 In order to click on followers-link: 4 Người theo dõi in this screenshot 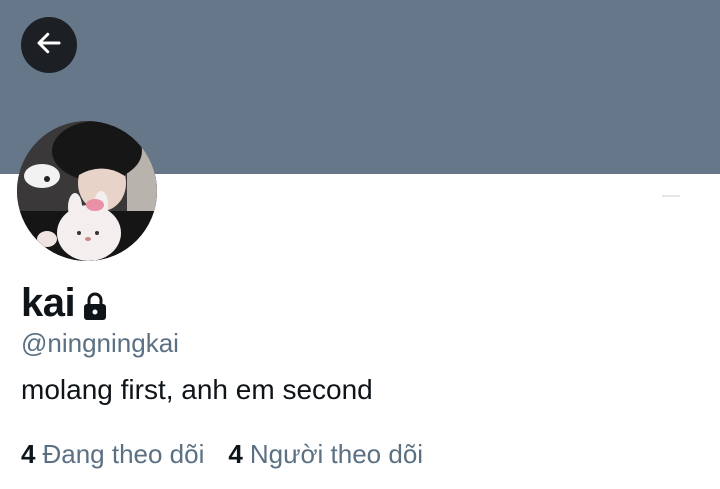, I will do `click(325, 454)`.